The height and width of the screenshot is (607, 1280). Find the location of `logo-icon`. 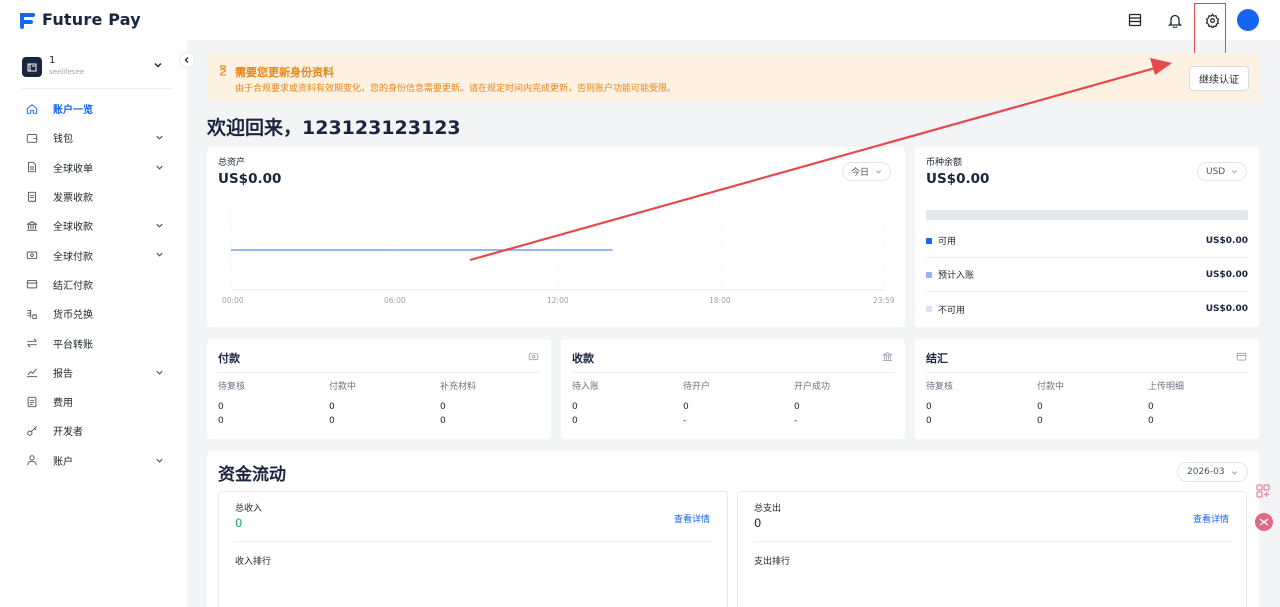

logo-icon is located at coordinates (27, 20).